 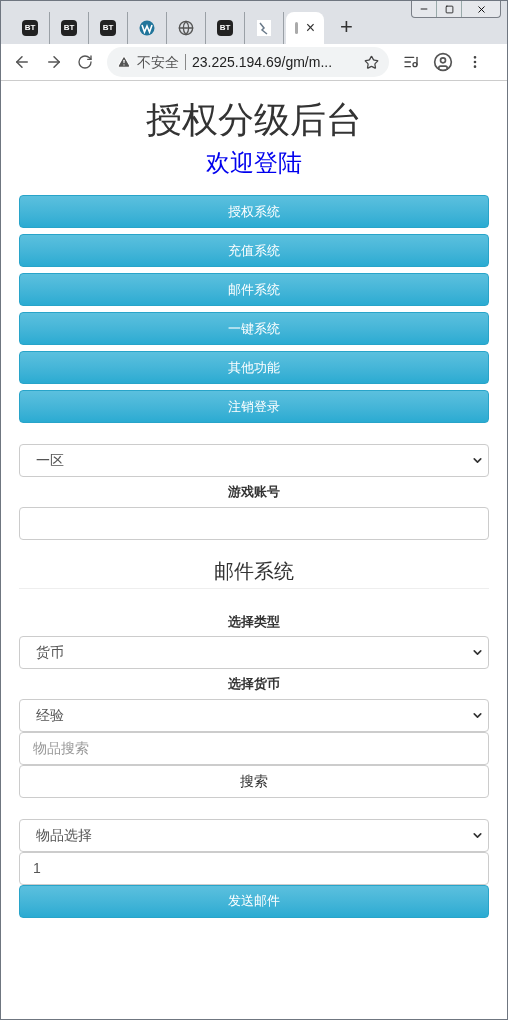 I want to click on dropdown-select: 经验, so click(x=254, y=715).